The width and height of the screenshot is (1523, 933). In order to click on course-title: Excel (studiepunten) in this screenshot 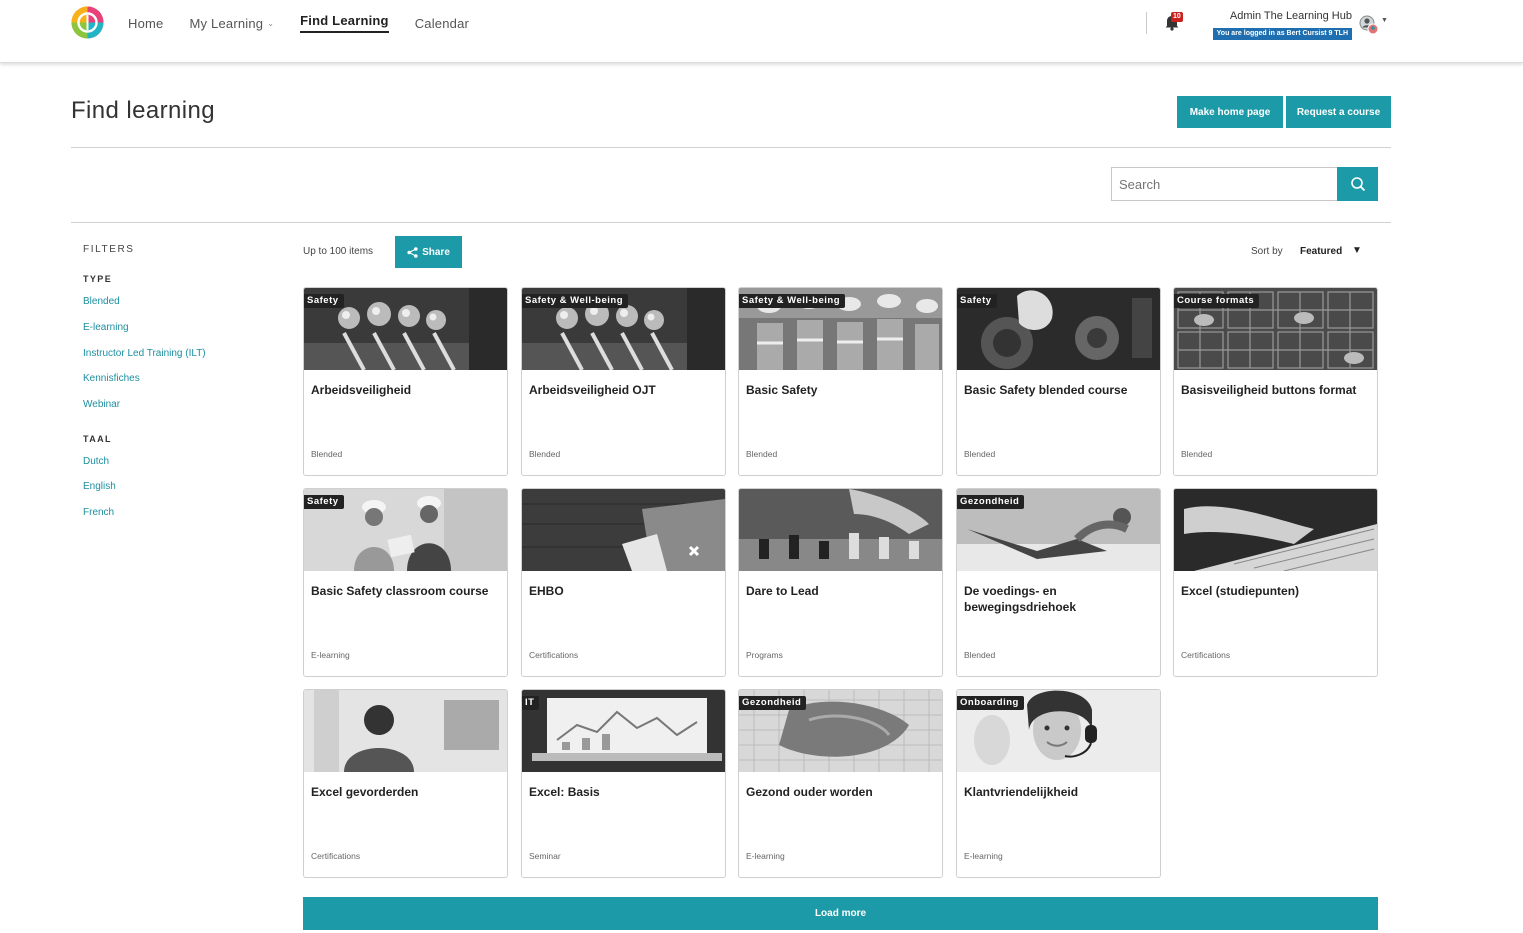, I will do `click(1276, 591)`.